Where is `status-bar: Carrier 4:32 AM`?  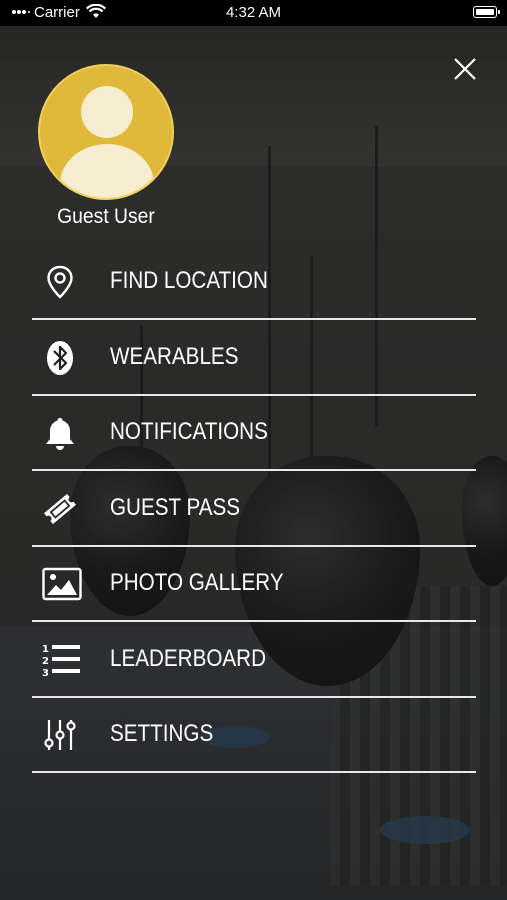
status-bar: Carrier 4:32 AM is located at coordinates (253, 13).